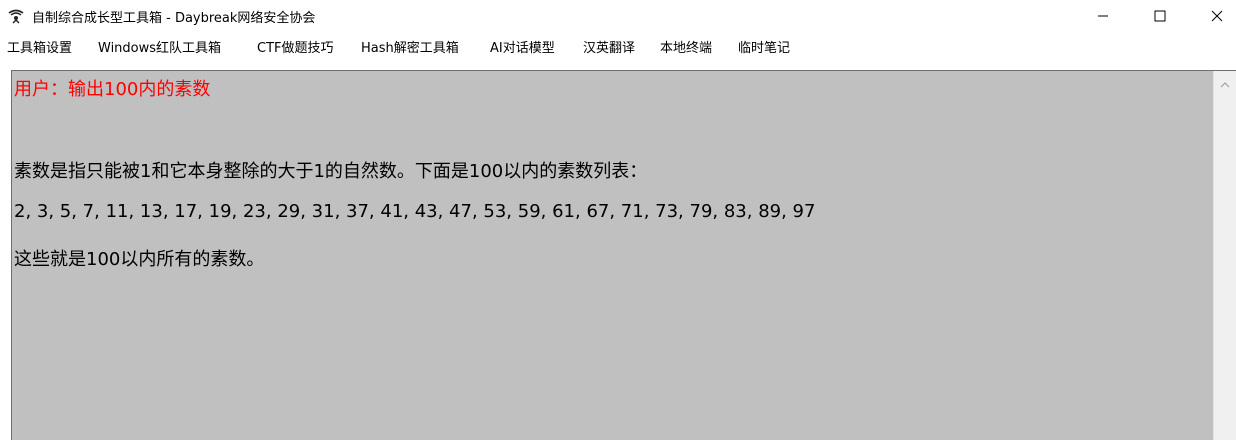 The width and height of the screenshot is (1236, 440). What do you see at coordinates (39, 46) in the screenshot?
I see `menu-item-toolbox-settings: 工具箱设置` at bounding box center [39, 46].